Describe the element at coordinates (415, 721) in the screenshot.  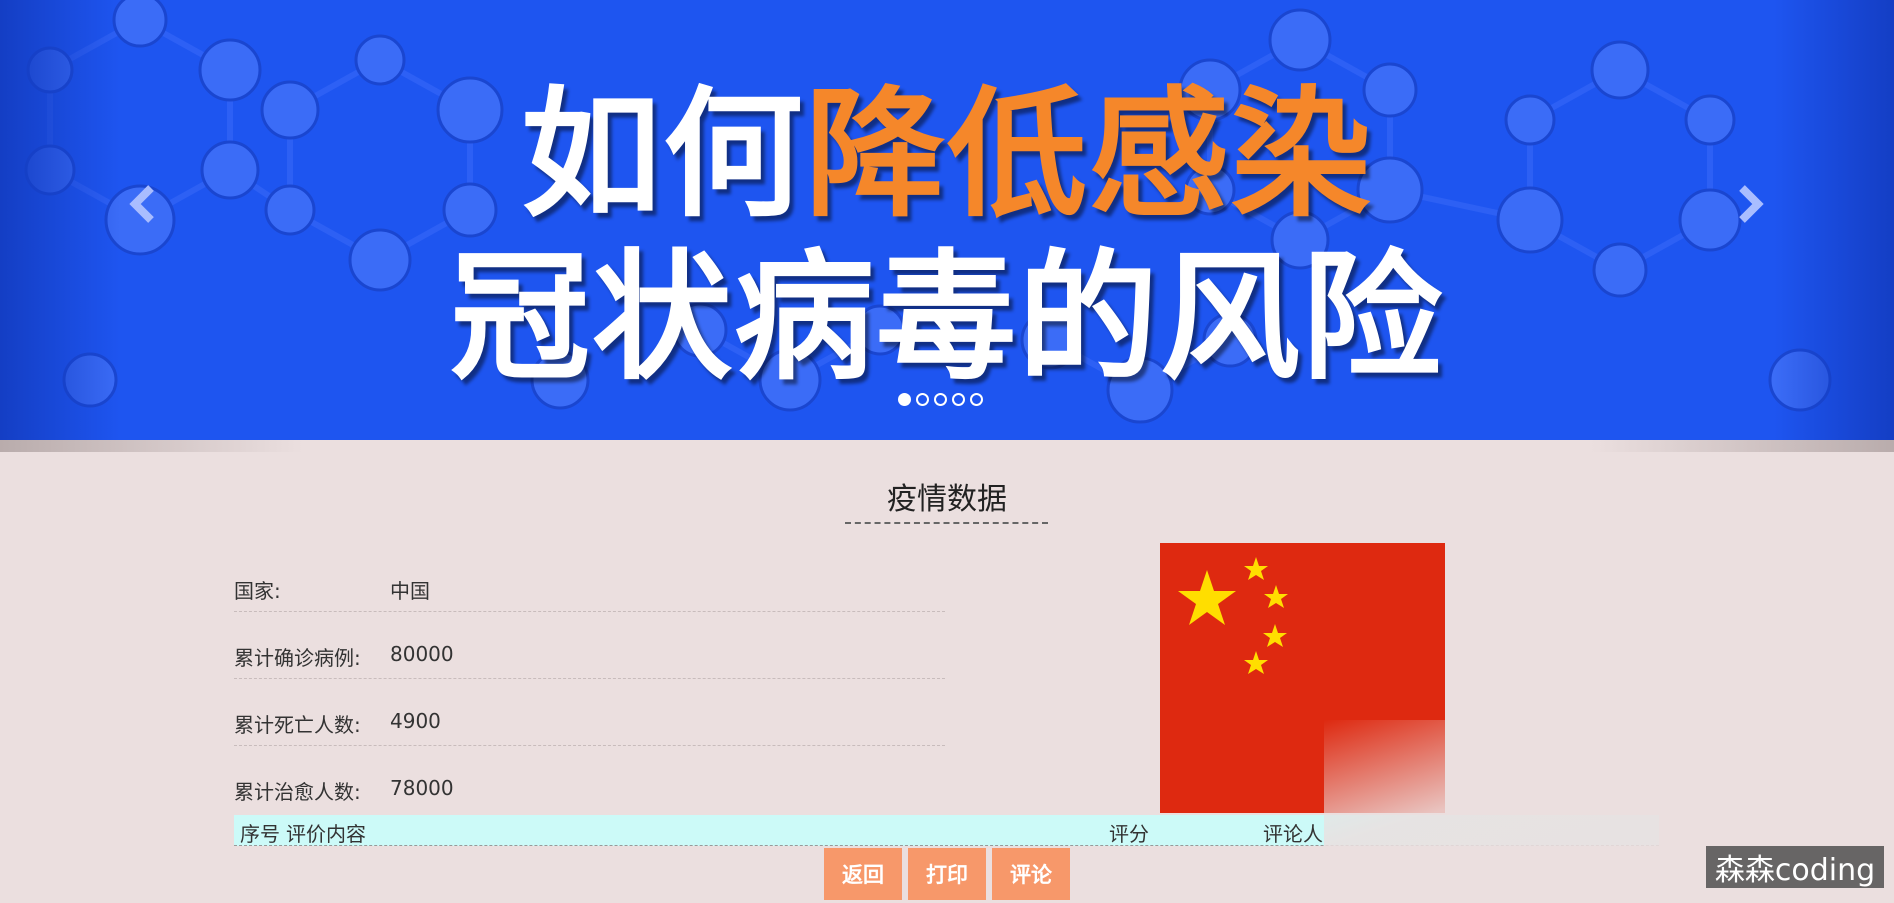
I see `info-value: 4900` at that location.